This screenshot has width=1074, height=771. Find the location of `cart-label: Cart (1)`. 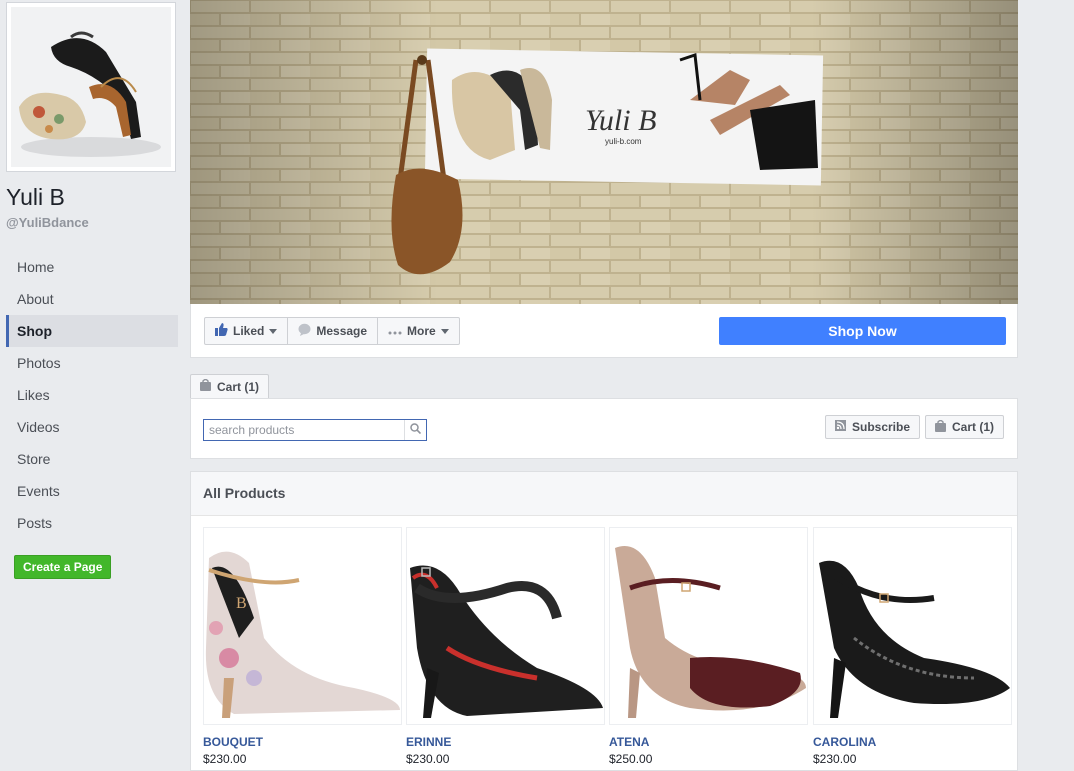

cart-label: Cart (1) is located at coordinates (973, 427).